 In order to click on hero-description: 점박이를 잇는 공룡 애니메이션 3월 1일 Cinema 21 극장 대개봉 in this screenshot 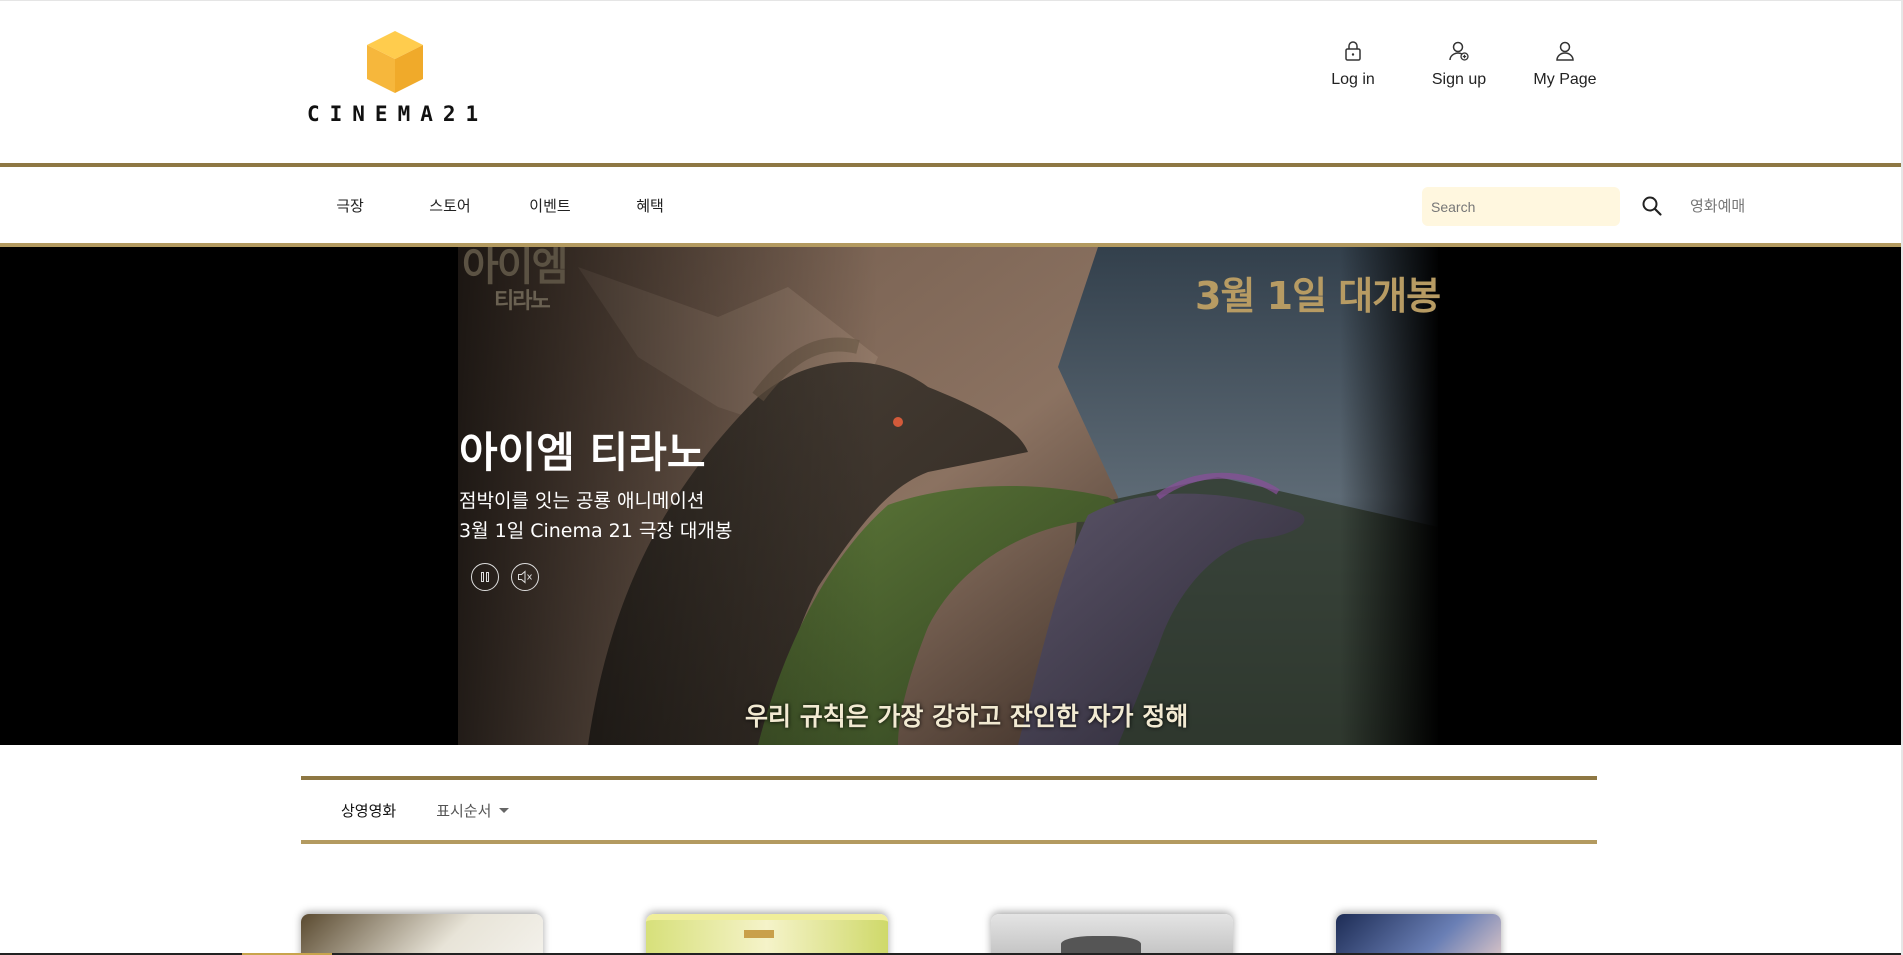, I will do `click(595, 516)`.